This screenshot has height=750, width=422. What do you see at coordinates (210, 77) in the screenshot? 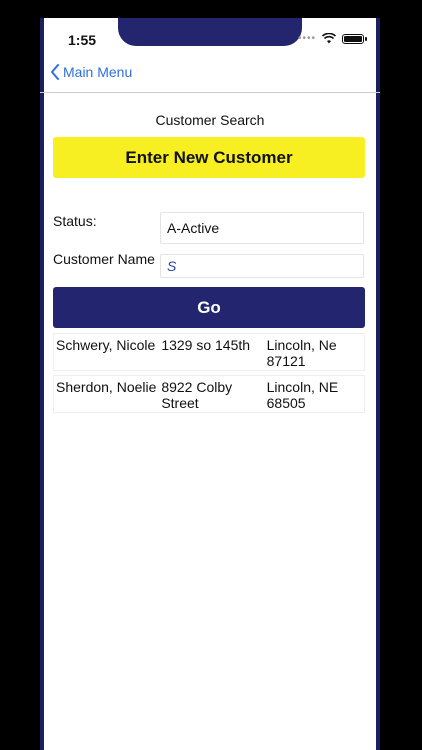
I see `navigation-bar: Main Menu` at bounding box center [210, 77].